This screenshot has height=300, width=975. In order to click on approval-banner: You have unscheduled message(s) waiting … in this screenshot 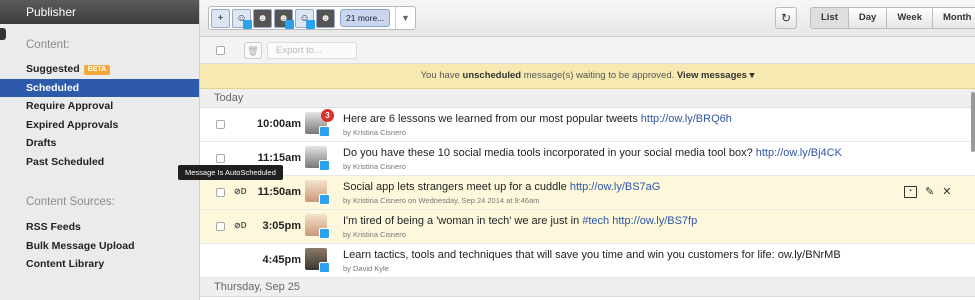, I will do `click(587, 76)`.